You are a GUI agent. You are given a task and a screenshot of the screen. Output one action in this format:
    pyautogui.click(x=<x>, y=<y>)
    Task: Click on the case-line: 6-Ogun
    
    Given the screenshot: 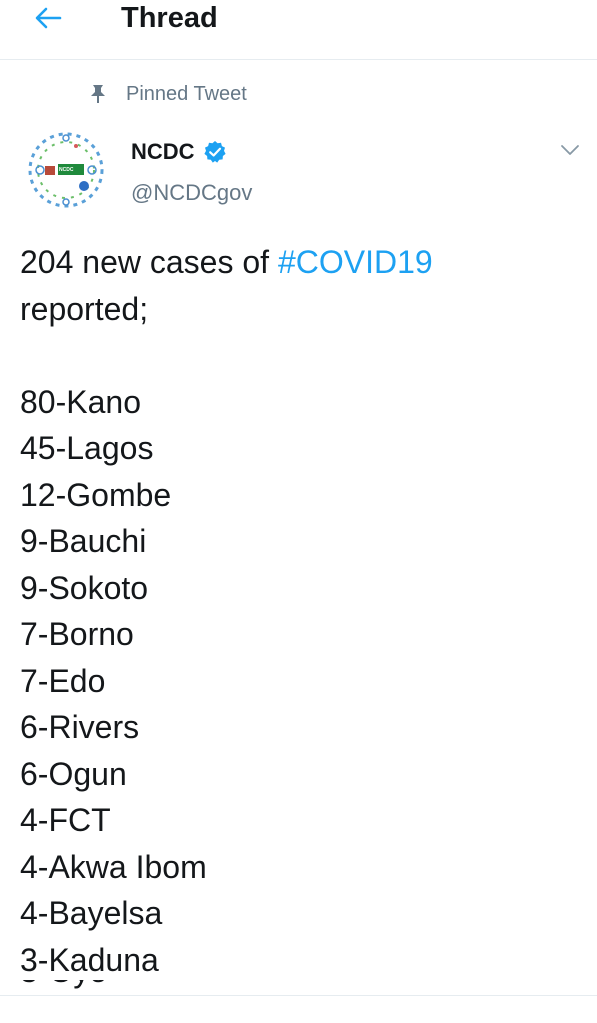 What is the action you would take?
    pyautogui.click(x=73, y=773)
    